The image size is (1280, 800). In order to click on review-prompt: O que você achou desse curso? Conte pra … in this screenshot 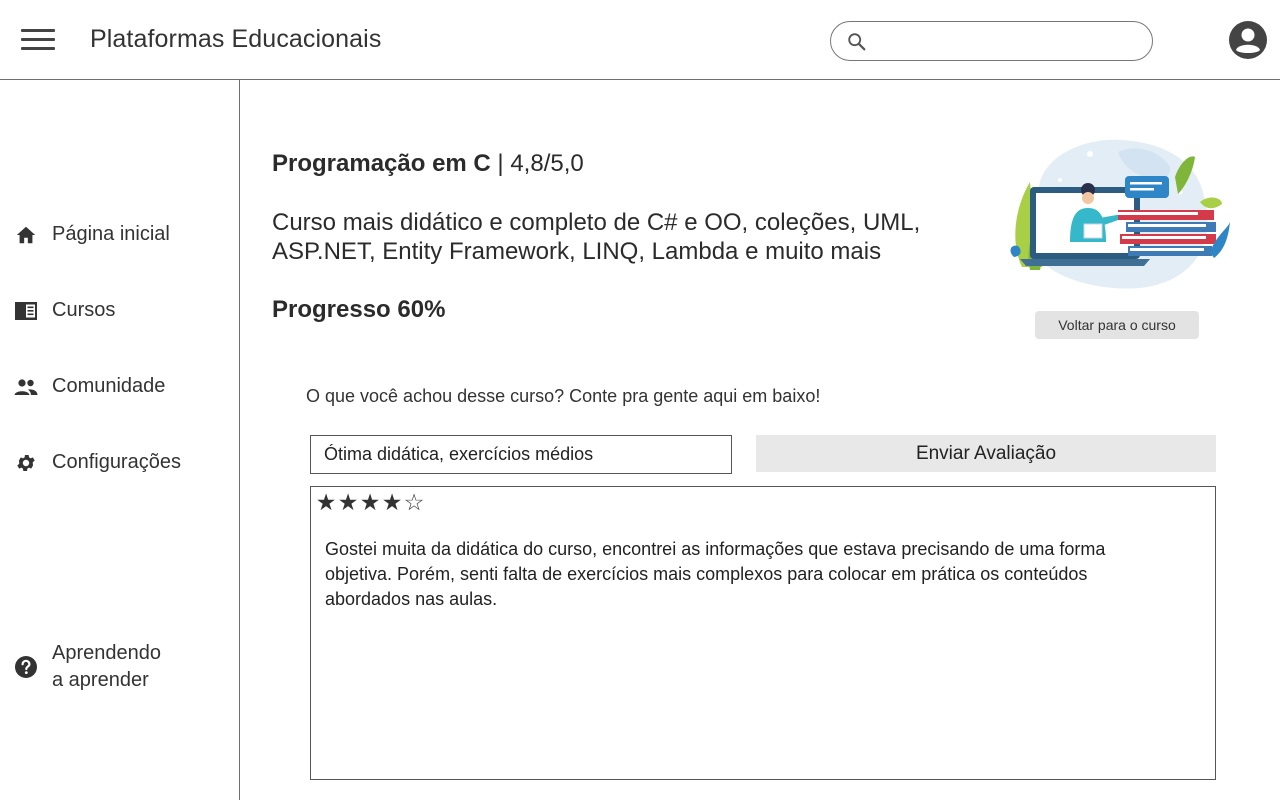, I will do `click(563, 396)`.